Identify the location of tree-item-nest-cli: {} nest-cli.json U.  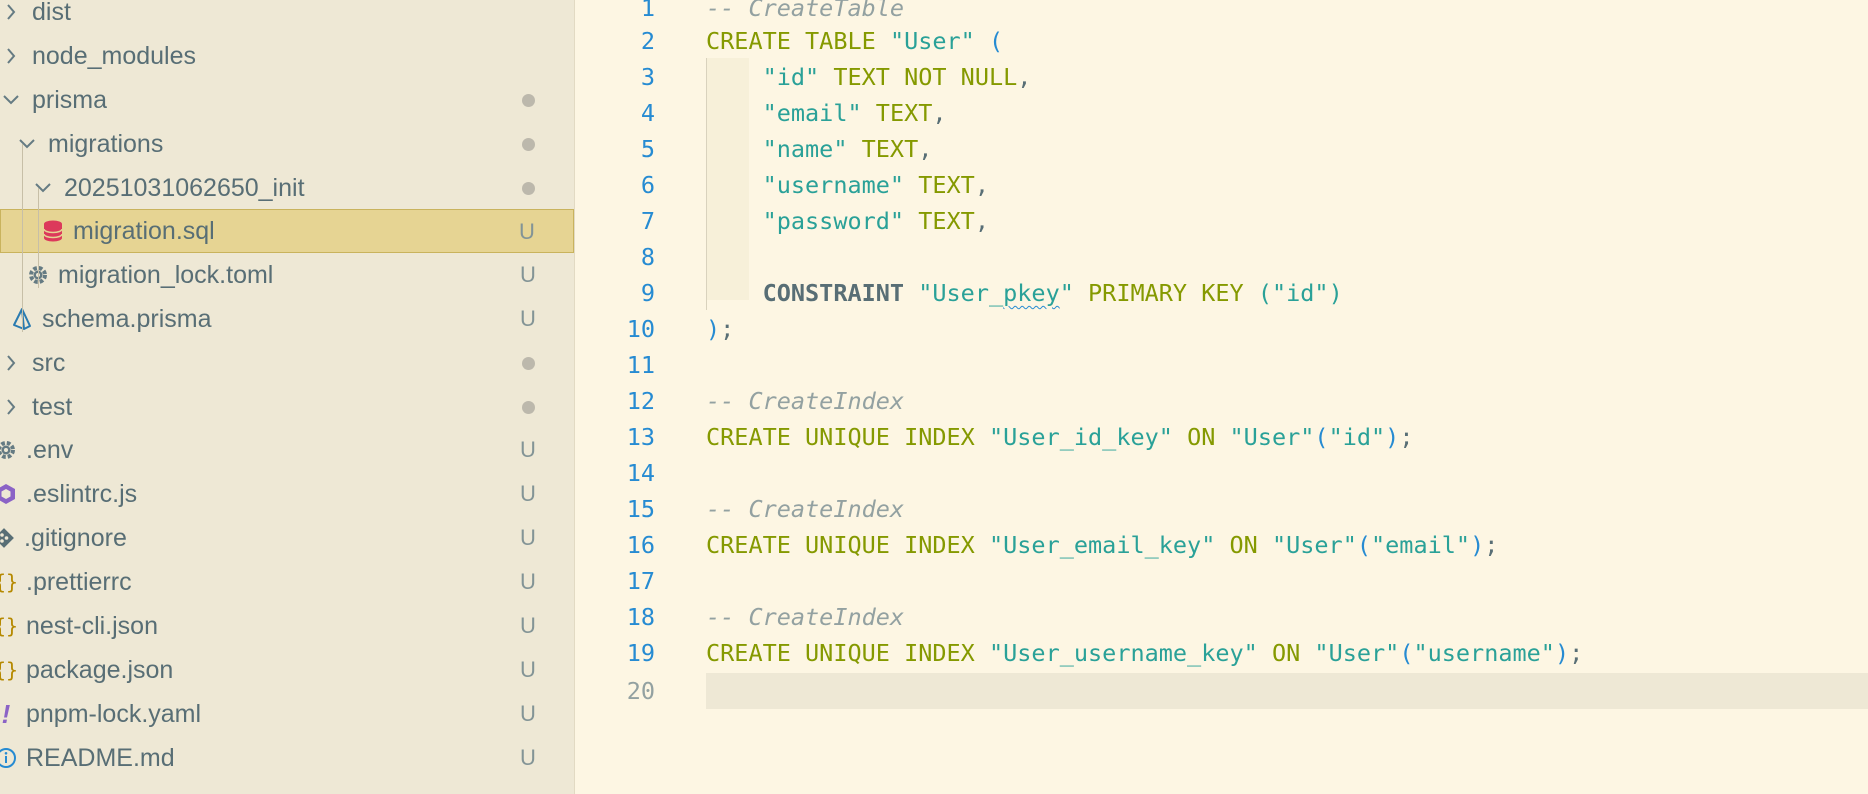
(287, 626).